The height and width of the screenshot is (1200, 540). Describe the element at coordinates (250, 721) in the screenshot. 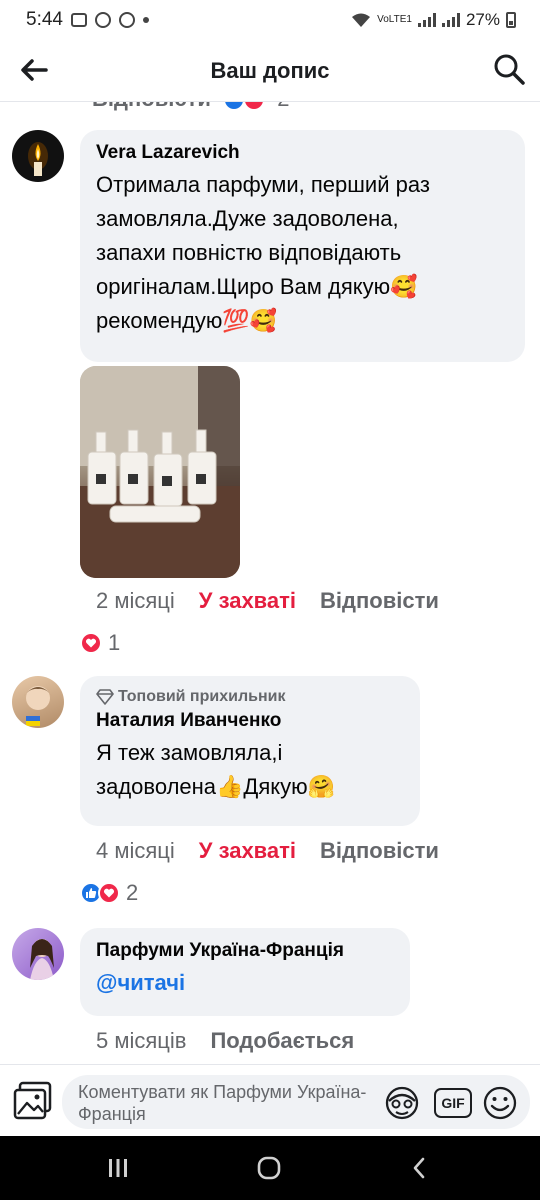

I see `comment-author: Наталия Иванченко` at that location.